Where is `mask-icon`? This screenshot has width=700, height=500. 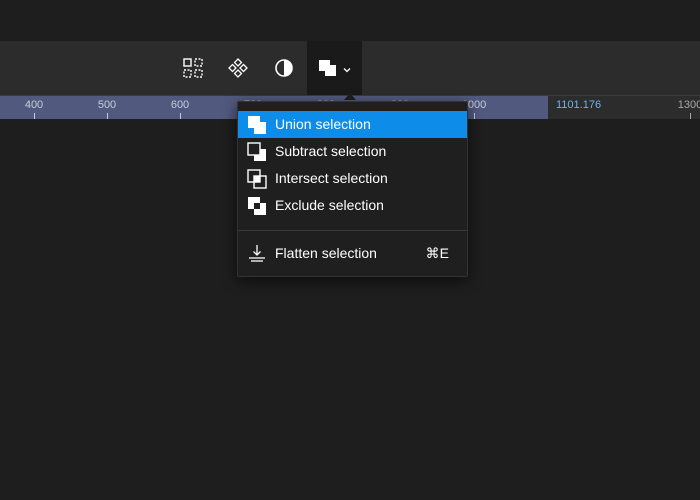 mask-icon is located at coordinates (284, 68).